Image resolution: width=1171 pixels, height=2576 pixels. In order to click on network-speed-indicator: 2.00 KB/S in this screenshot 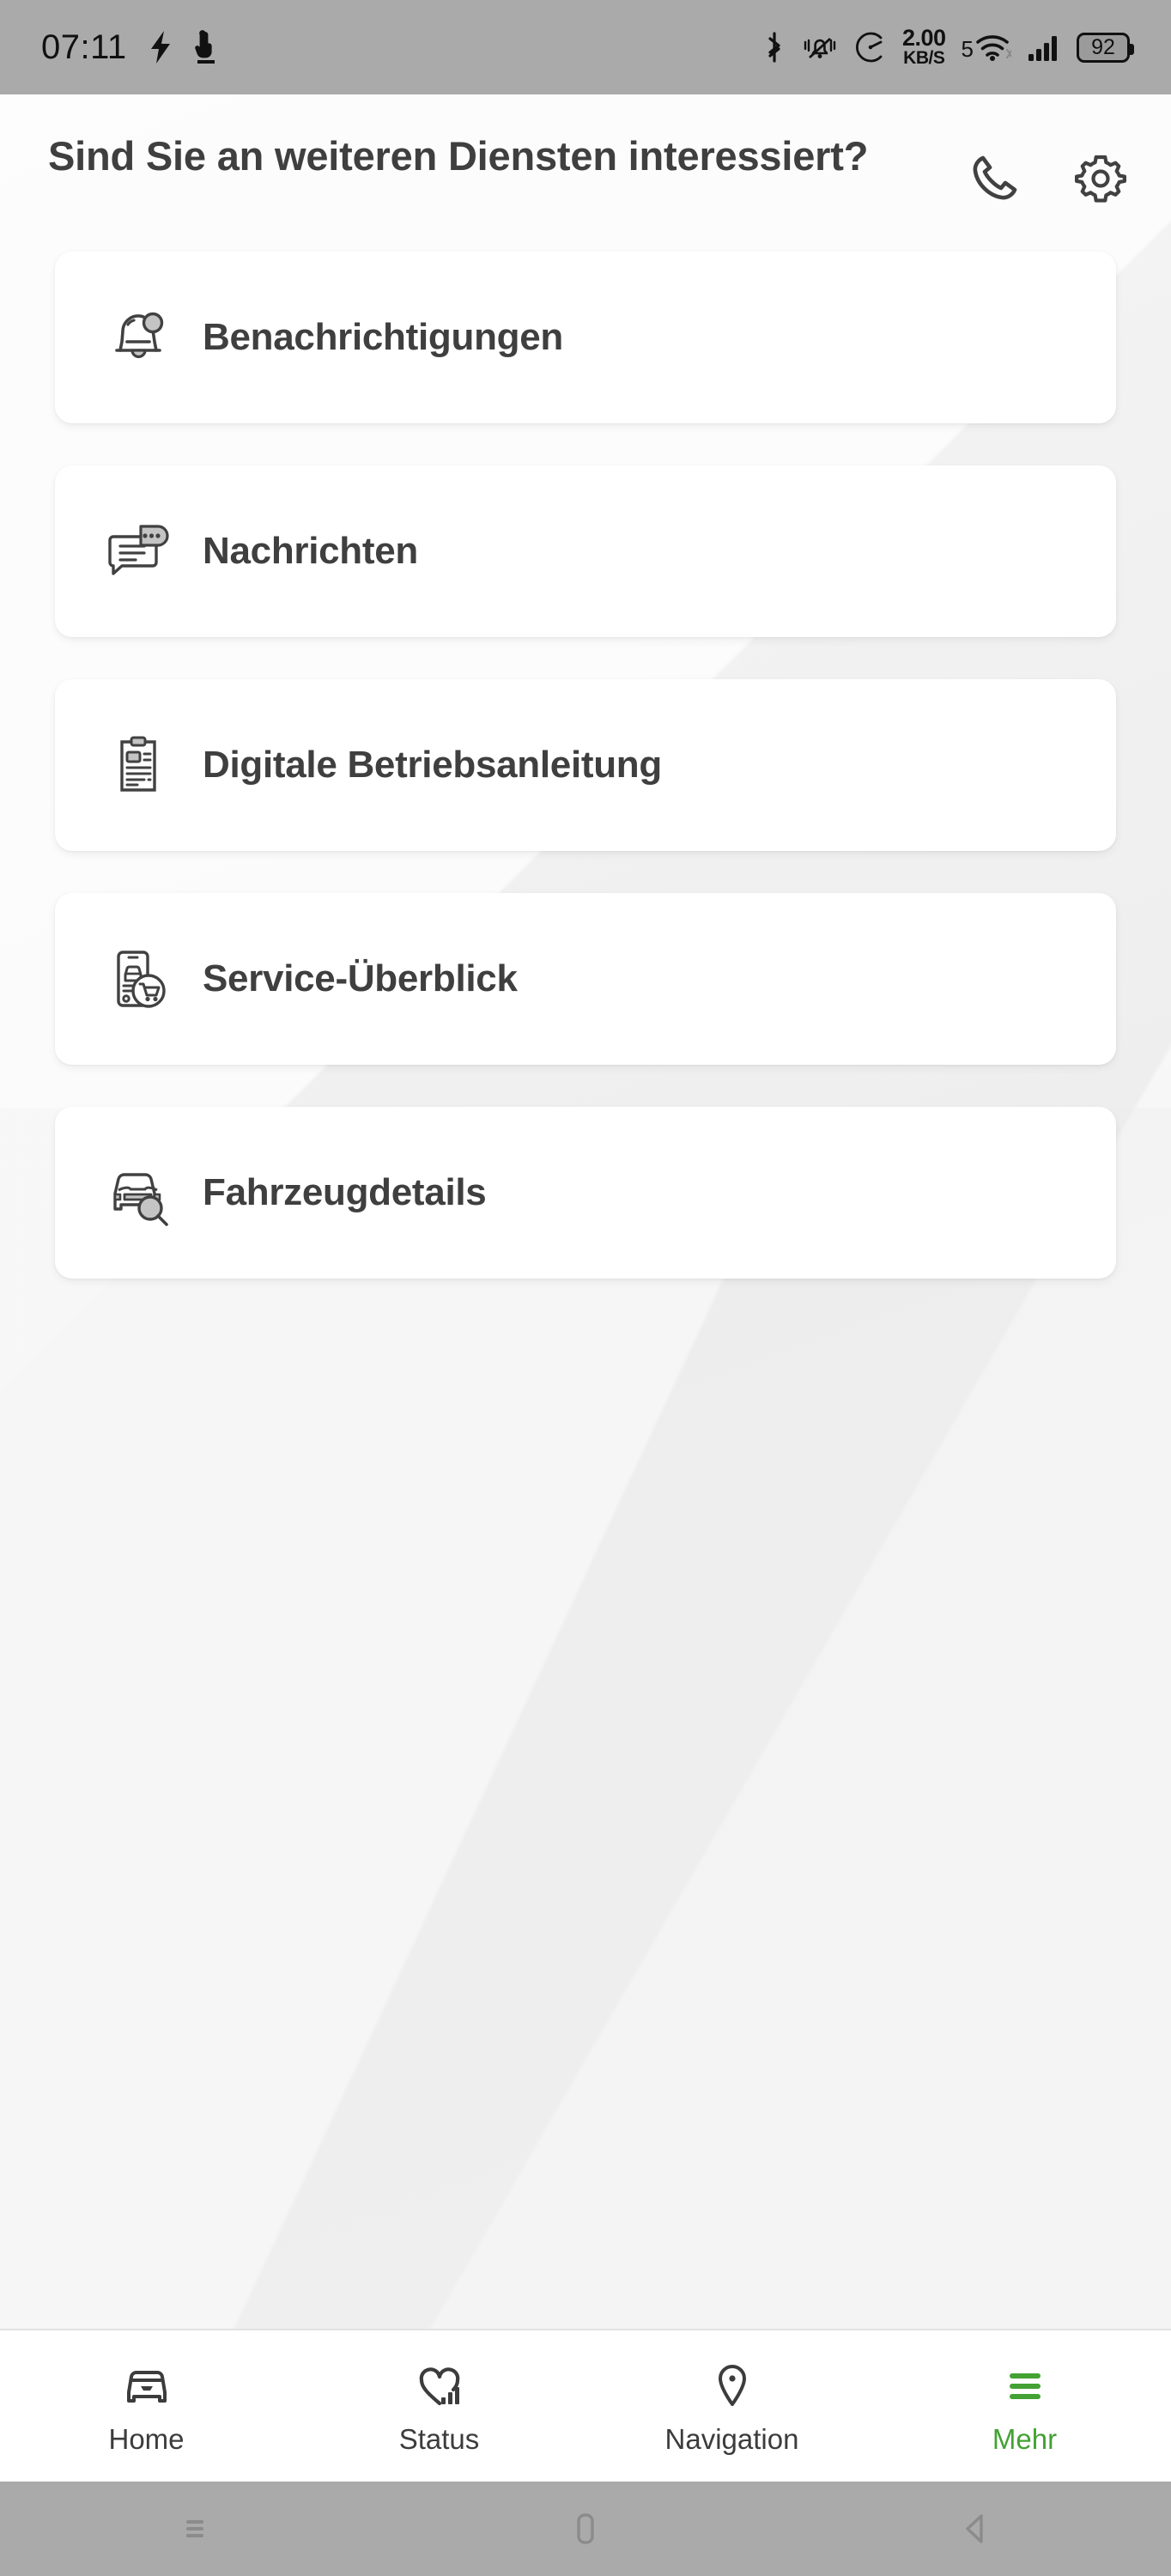, I will do `click(924, 47)`.